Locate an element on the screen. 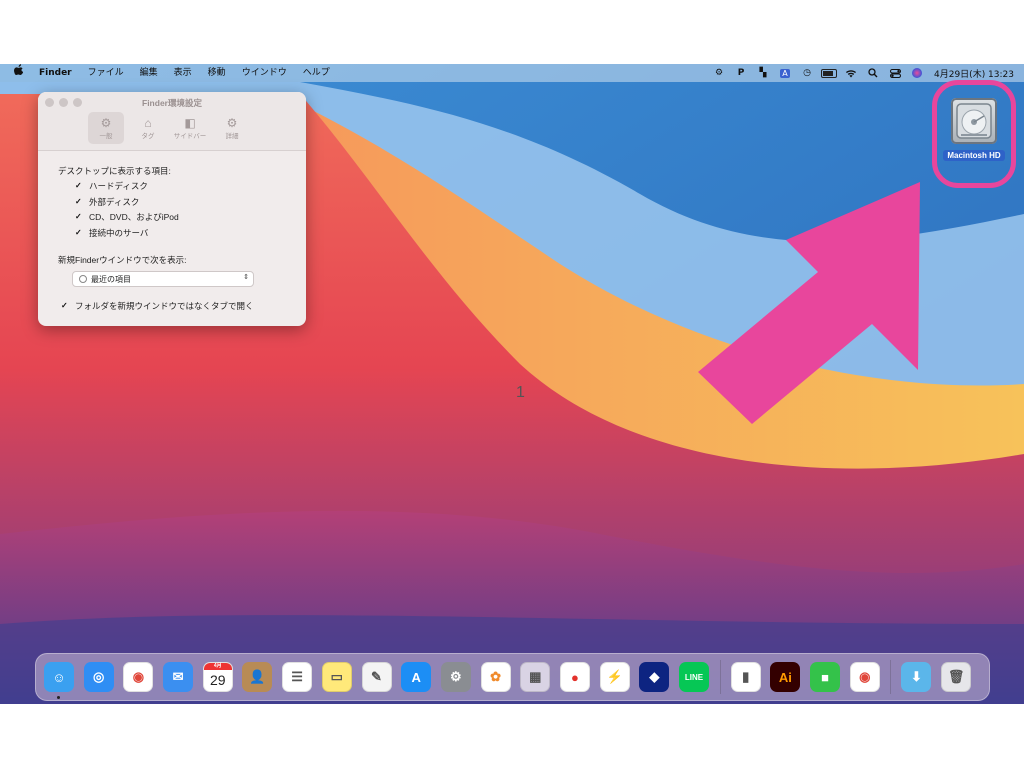  downloads-folder-icon-glyph: ⬇ is located at coordinates (916, 676).